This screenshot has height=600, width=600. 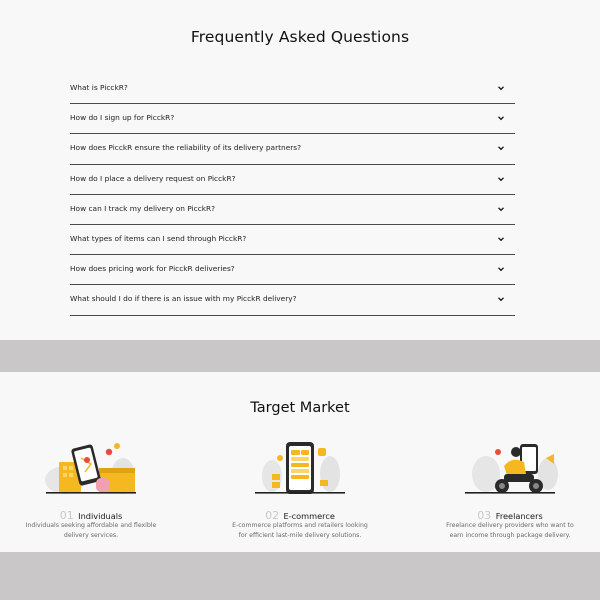 What do you see at coordinates (511, 469) in the screenshot?
I see `freelancers-illustration-icon` at bounding box center [511, 469].